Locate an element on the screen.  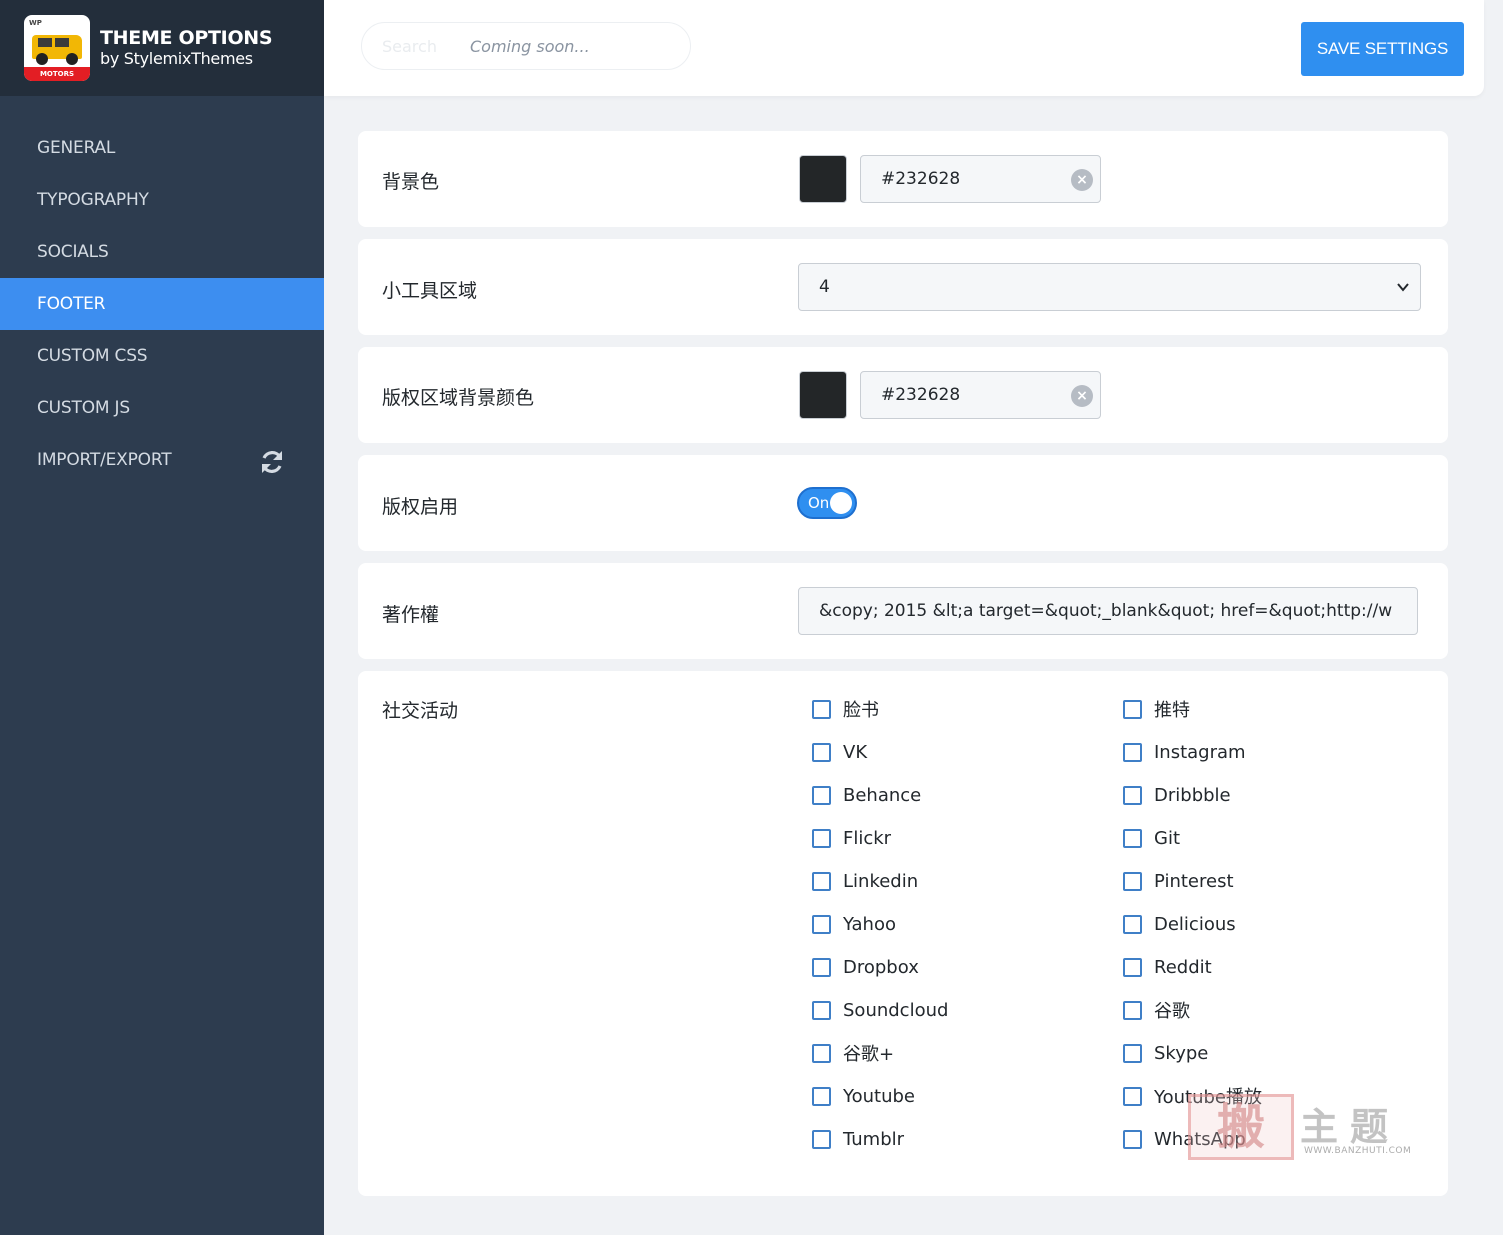
social-checkbox-behance: Behance is located at coordinates (967, 795).